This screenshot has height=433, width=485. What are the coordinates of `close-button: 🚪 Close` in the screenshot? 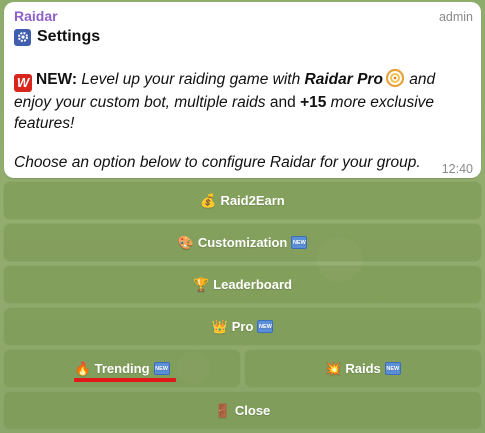 It's located at (242, 410).